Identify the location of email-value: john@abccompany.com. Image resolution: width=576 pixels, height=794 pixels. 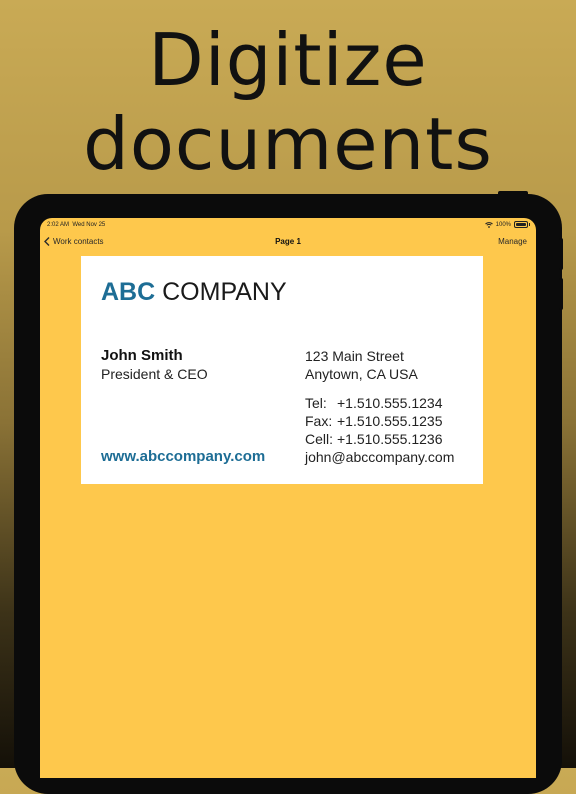
(380, 457).